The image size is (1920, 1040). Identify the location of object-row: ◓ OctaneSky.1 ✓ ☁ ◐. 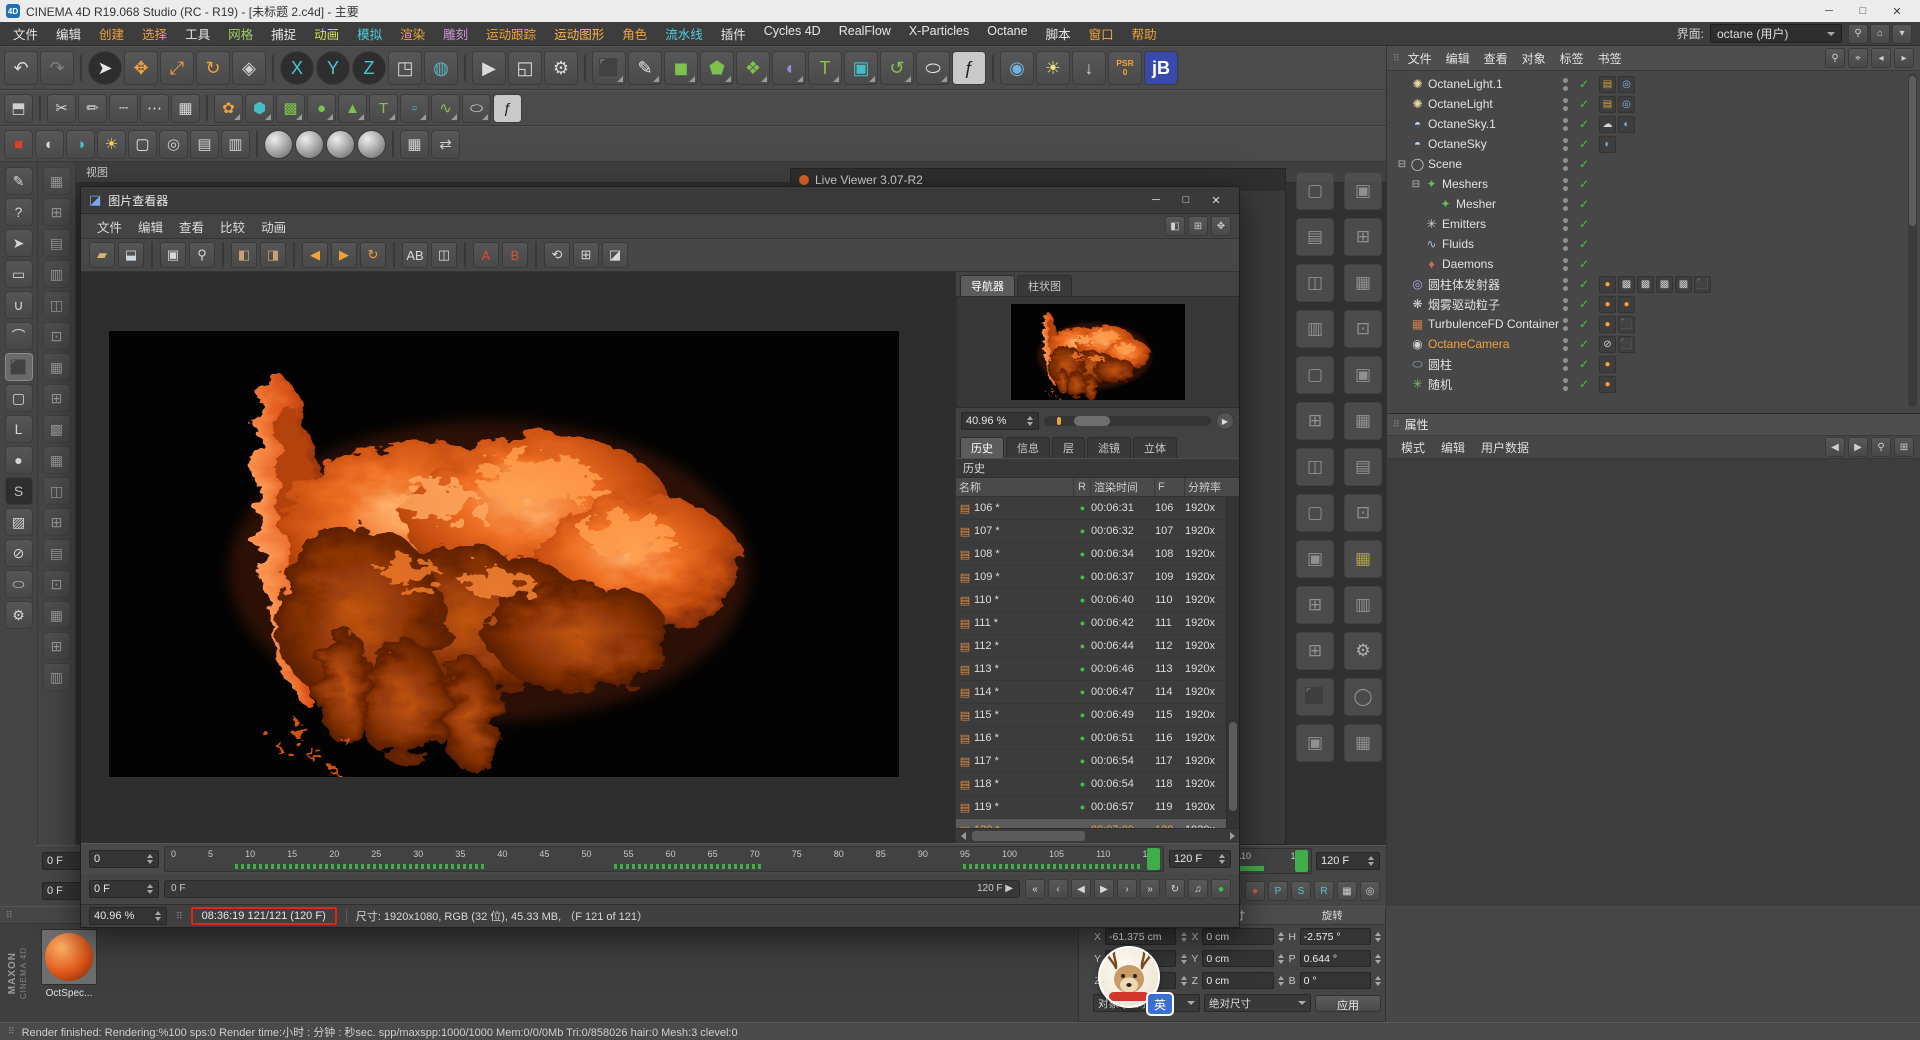
(1653, 124).